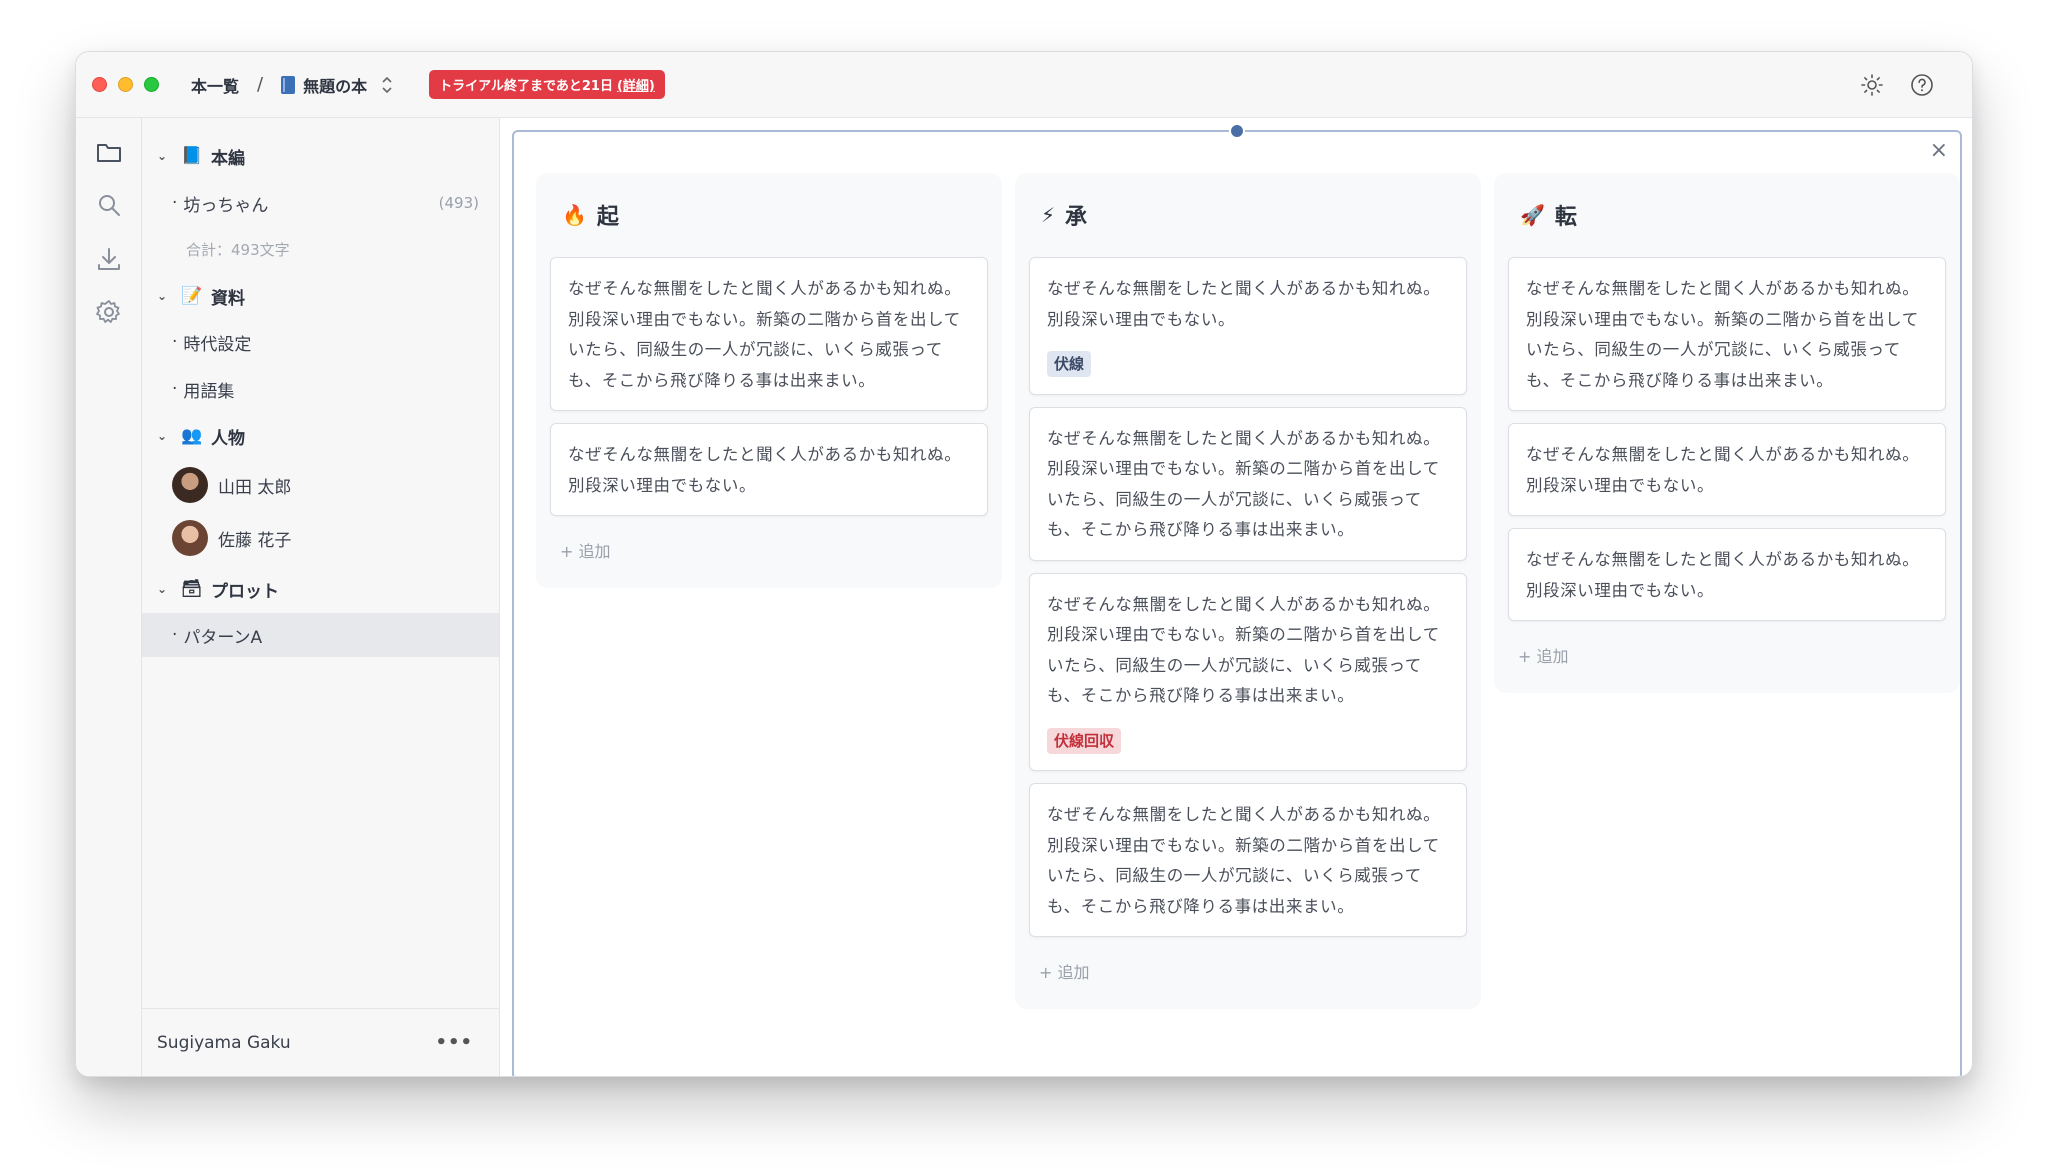 The height and width of the screenshot is (1175, 2048). I want to click on breadcrumb-book-title: 無題の本, so click(335, 85).